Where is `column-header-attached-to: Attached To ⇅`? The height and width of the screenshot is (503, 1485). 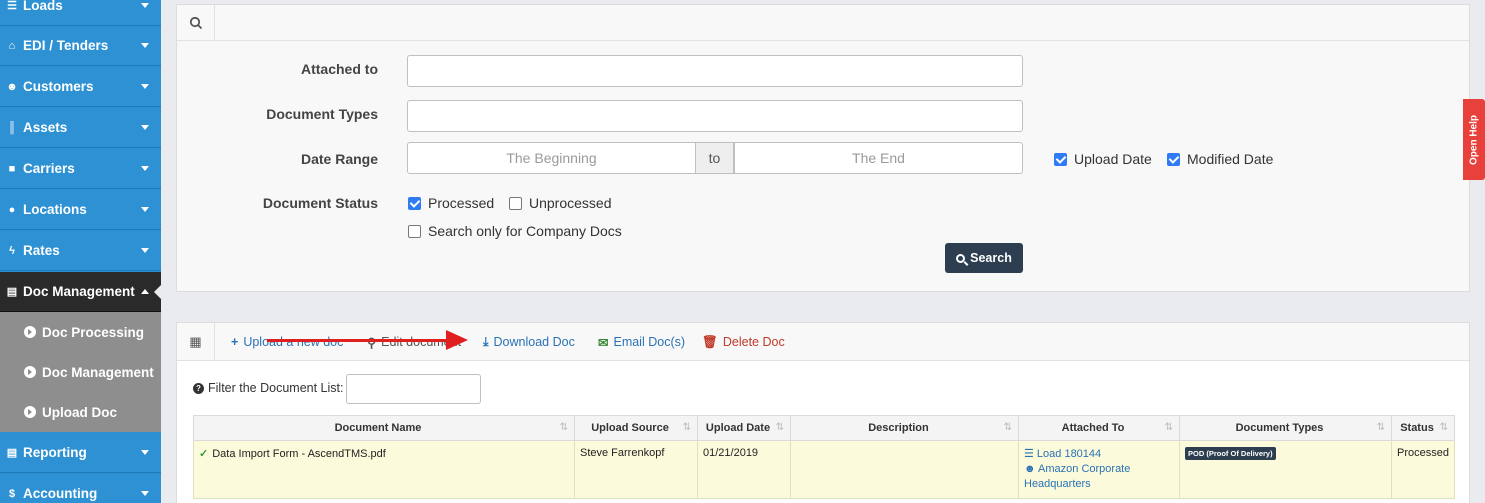
column-header-attached-to: Attached To ⇅ is located at coordinates (1099, 428).